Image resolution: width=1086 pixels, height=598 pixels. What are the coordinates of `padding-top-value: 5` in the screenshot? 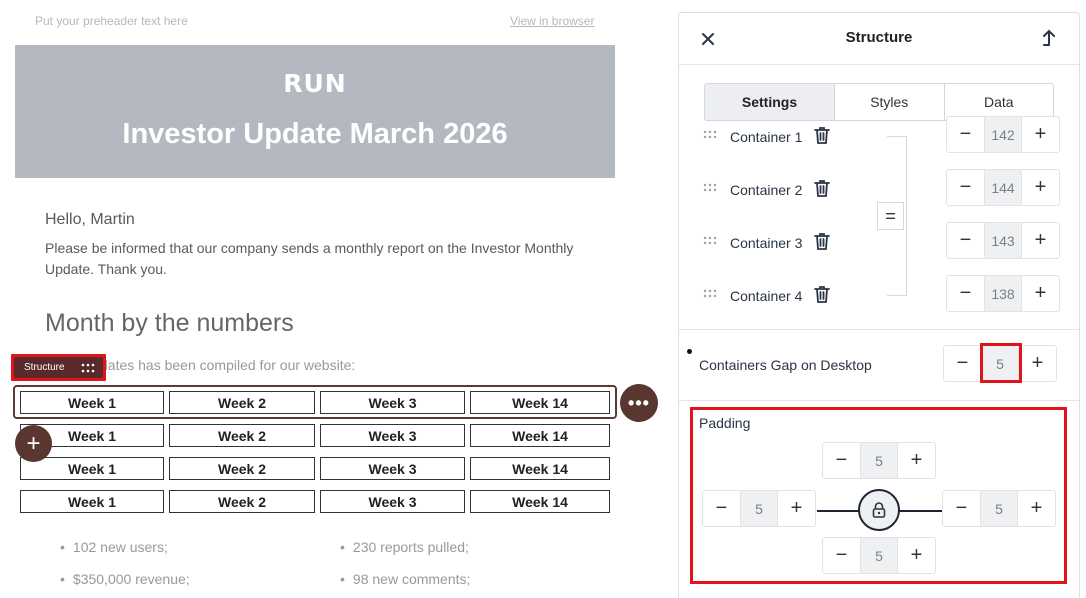 It's located at (879, 460).